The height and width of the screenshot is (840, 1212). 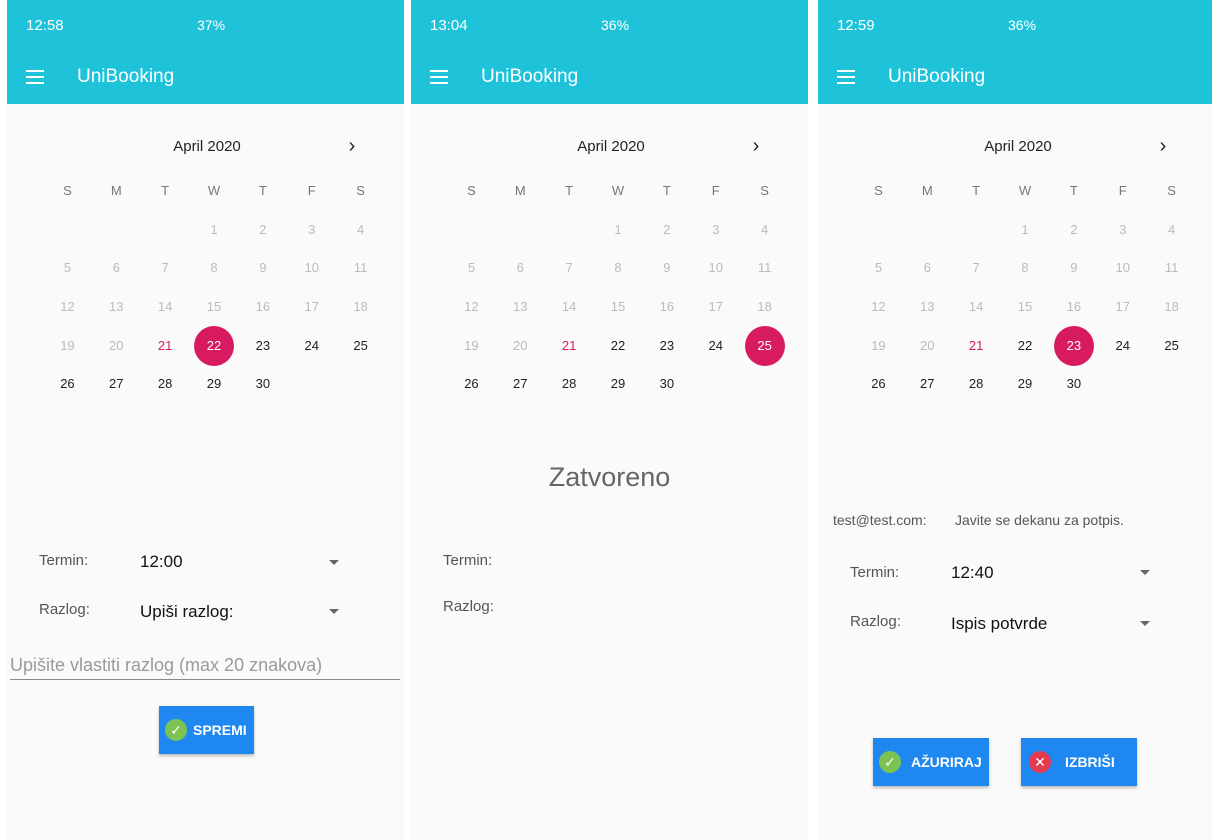 I want to click on update-button: ✓ AŽURIRAJ, so click(x=931, y=762).